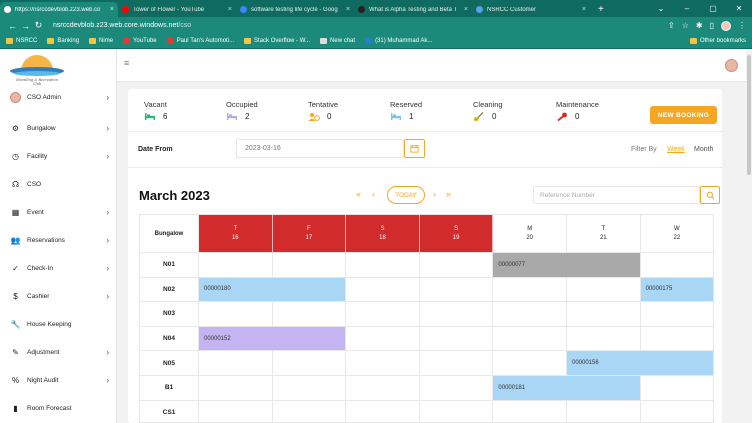 The height and width of the screenshot is (423, 752). Describe the element at coordinates (58, 128) in the screenshot. I see `sidebar-item-bungalow: ⚙ Bungalow ›` at that location.